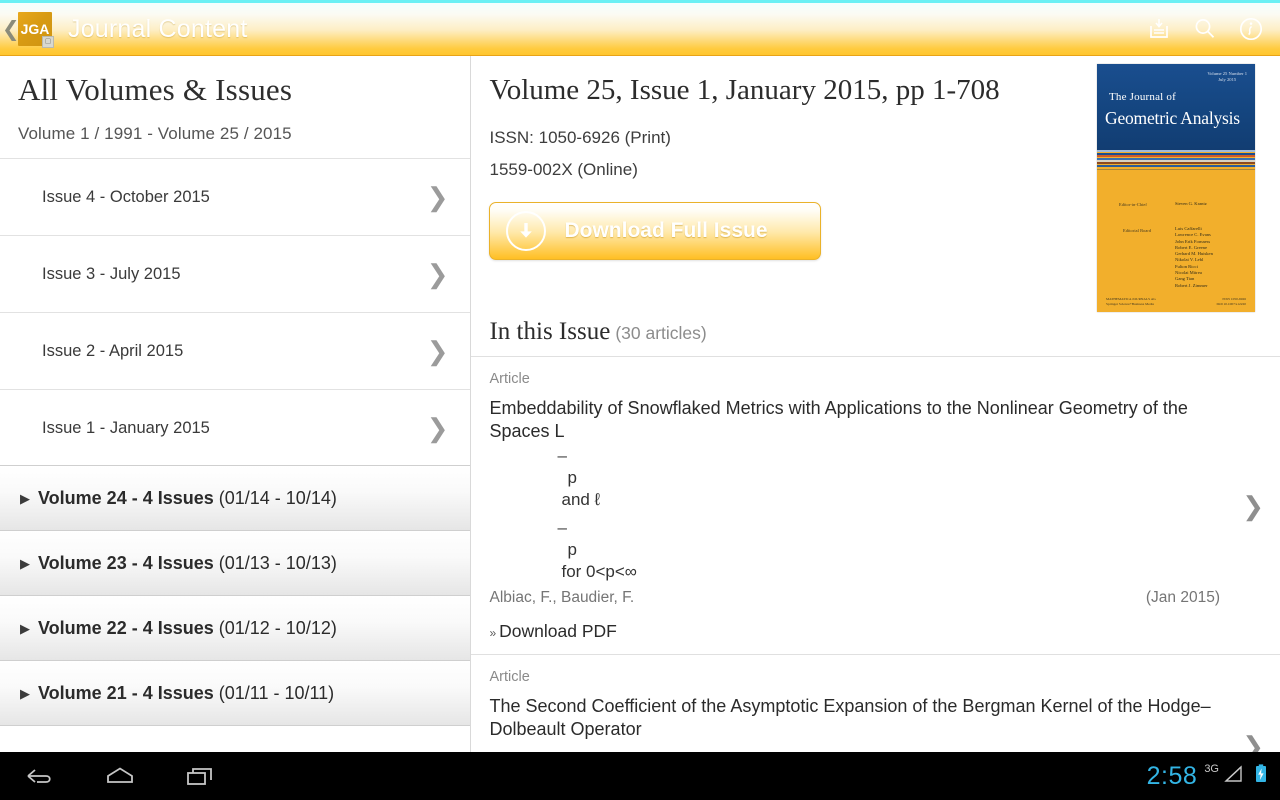 The height and width of the screenshot is (800, 1280). What do you see at coordinates (1234, 776) in the screenshot?
I see `signal-triangle-icon` at bounding box center [1234, 776].